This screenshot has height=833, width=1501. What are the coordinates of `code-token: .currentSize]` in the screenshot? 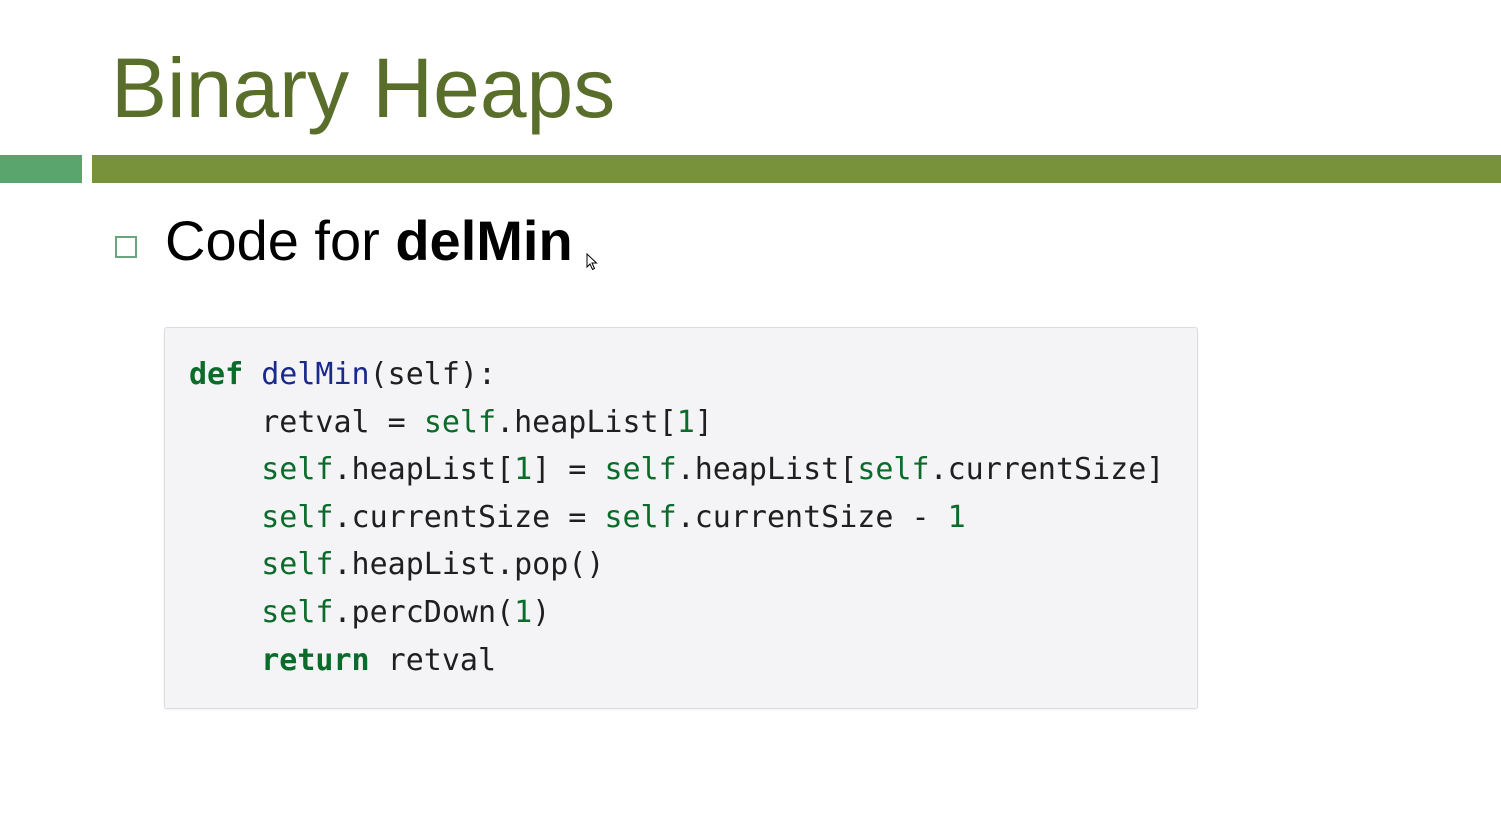 It's located at (1047, 470).